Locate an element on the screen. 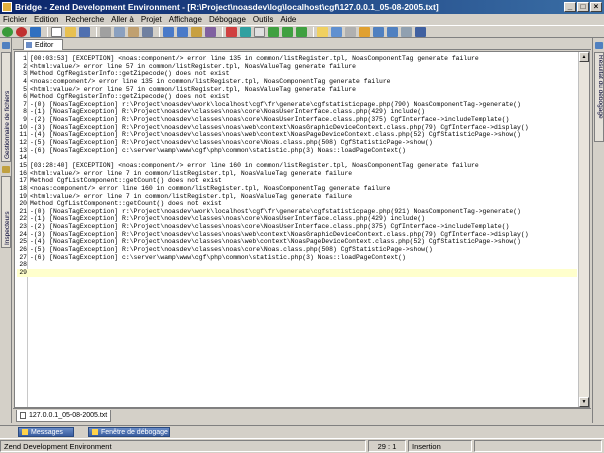  cut-icon is located at coordinates (105, 31).